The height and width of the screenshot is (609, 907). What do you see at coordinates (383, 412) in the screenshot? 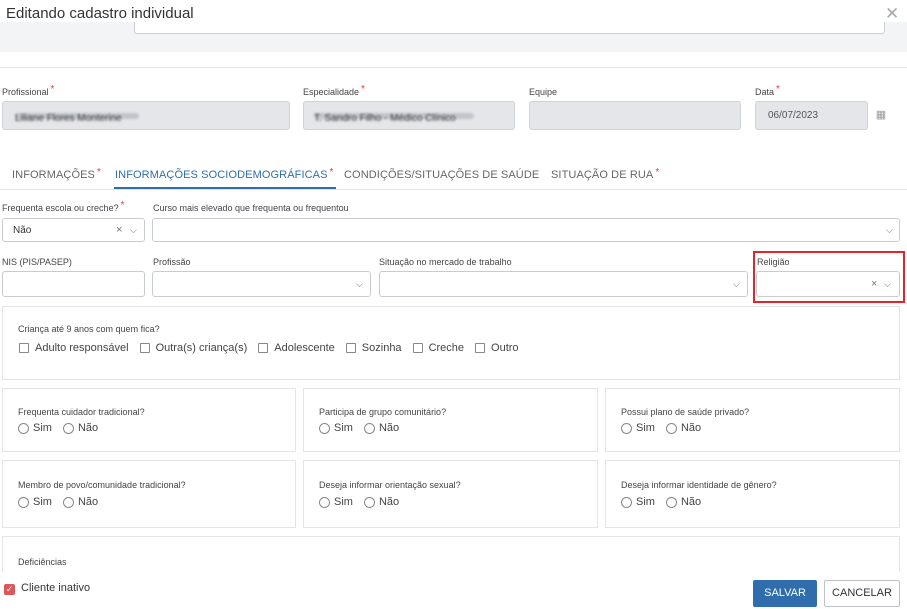
I see `question-label: Participa de grupo comunitário?` at bounding box center [383, 412].